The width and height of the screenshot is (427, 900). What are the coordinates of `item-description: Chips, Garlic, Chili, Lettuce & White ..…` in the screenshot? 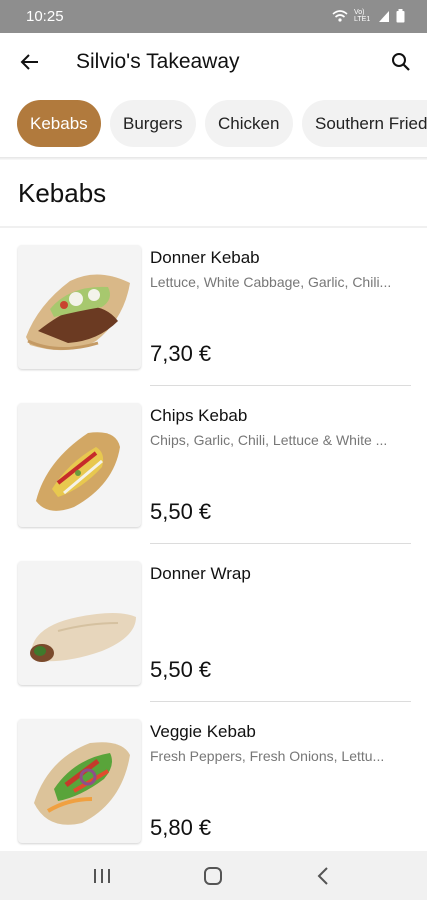 It's located at (269, 440).